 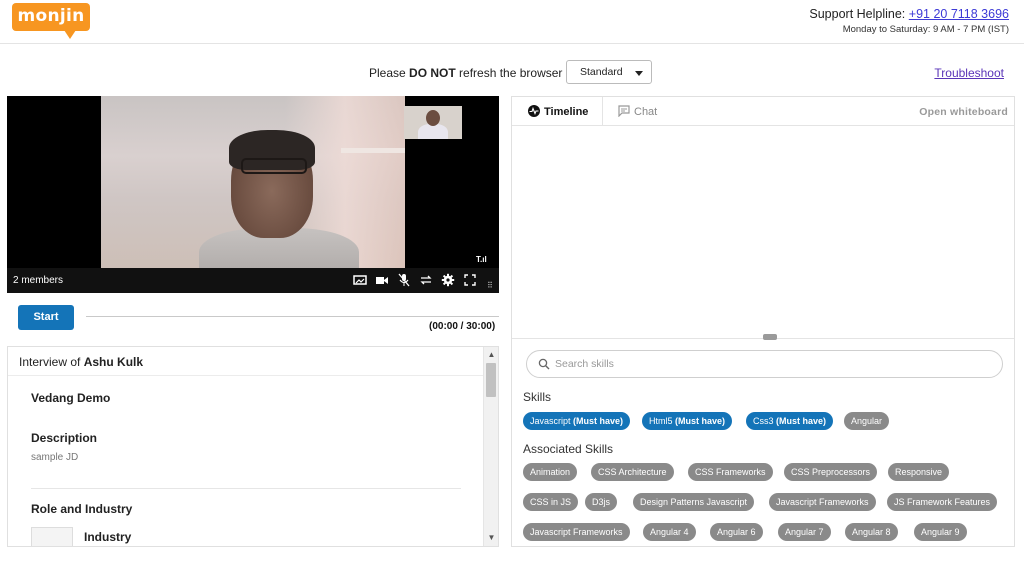 I want to click on associated-skill-chip: Design Patterns Javascript, so click(x=694, y=502).